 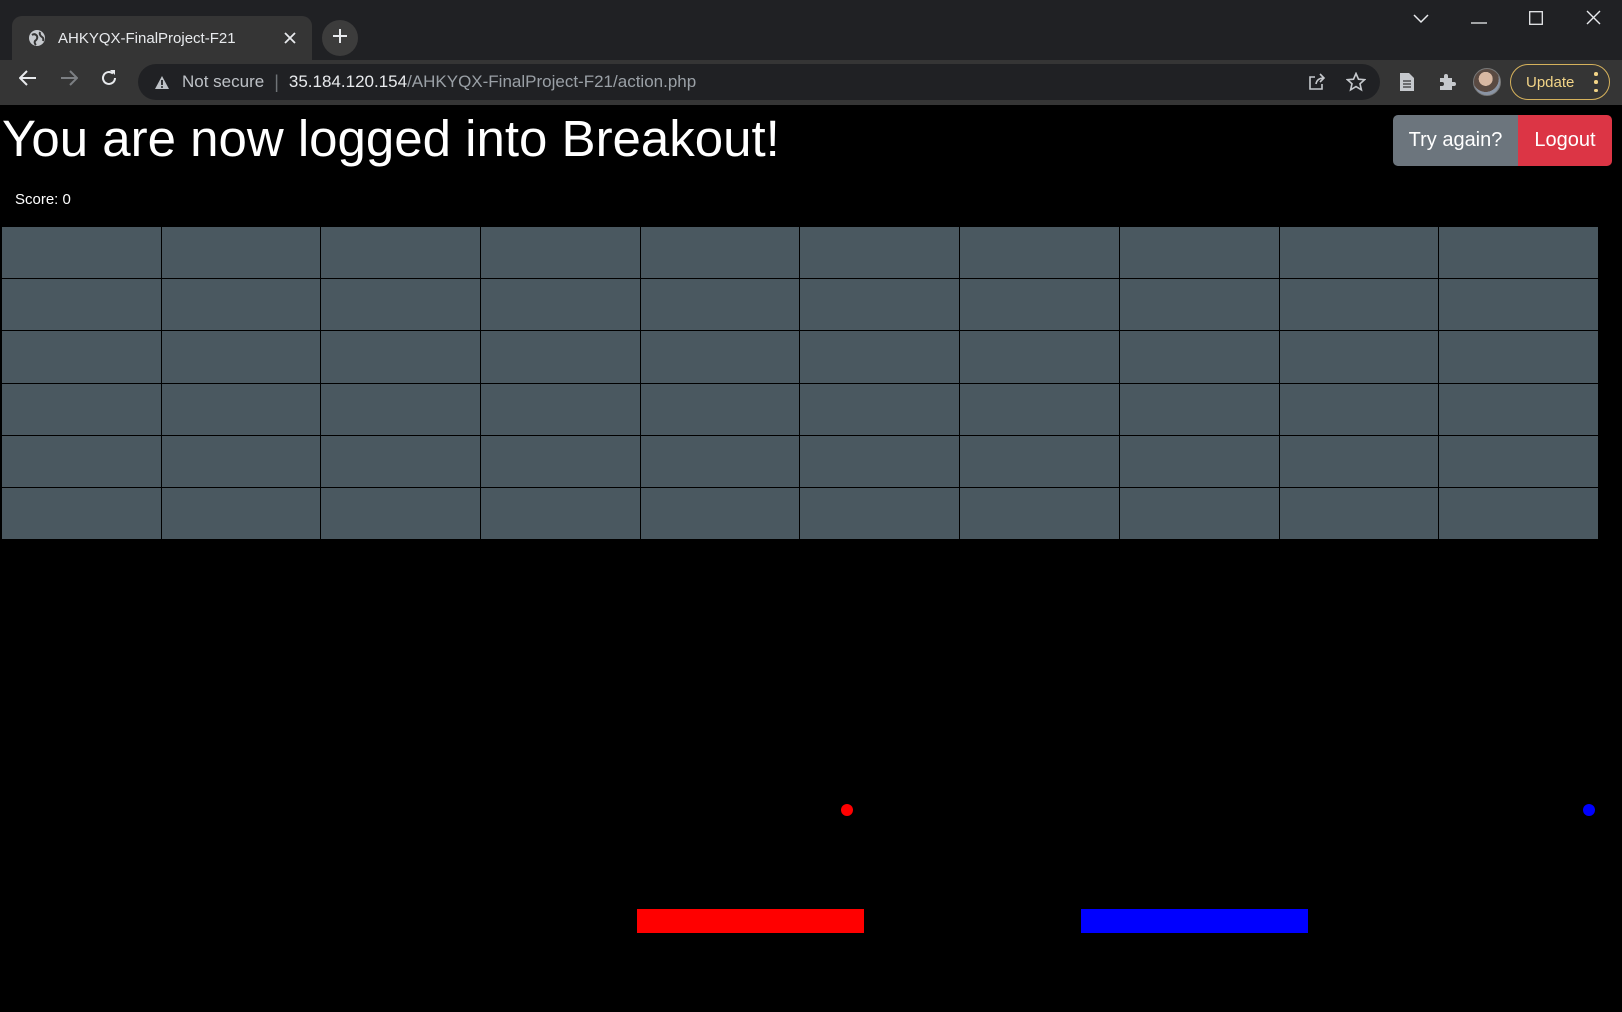 I want to click on tab-search-button, so click(x=1421, y=20).